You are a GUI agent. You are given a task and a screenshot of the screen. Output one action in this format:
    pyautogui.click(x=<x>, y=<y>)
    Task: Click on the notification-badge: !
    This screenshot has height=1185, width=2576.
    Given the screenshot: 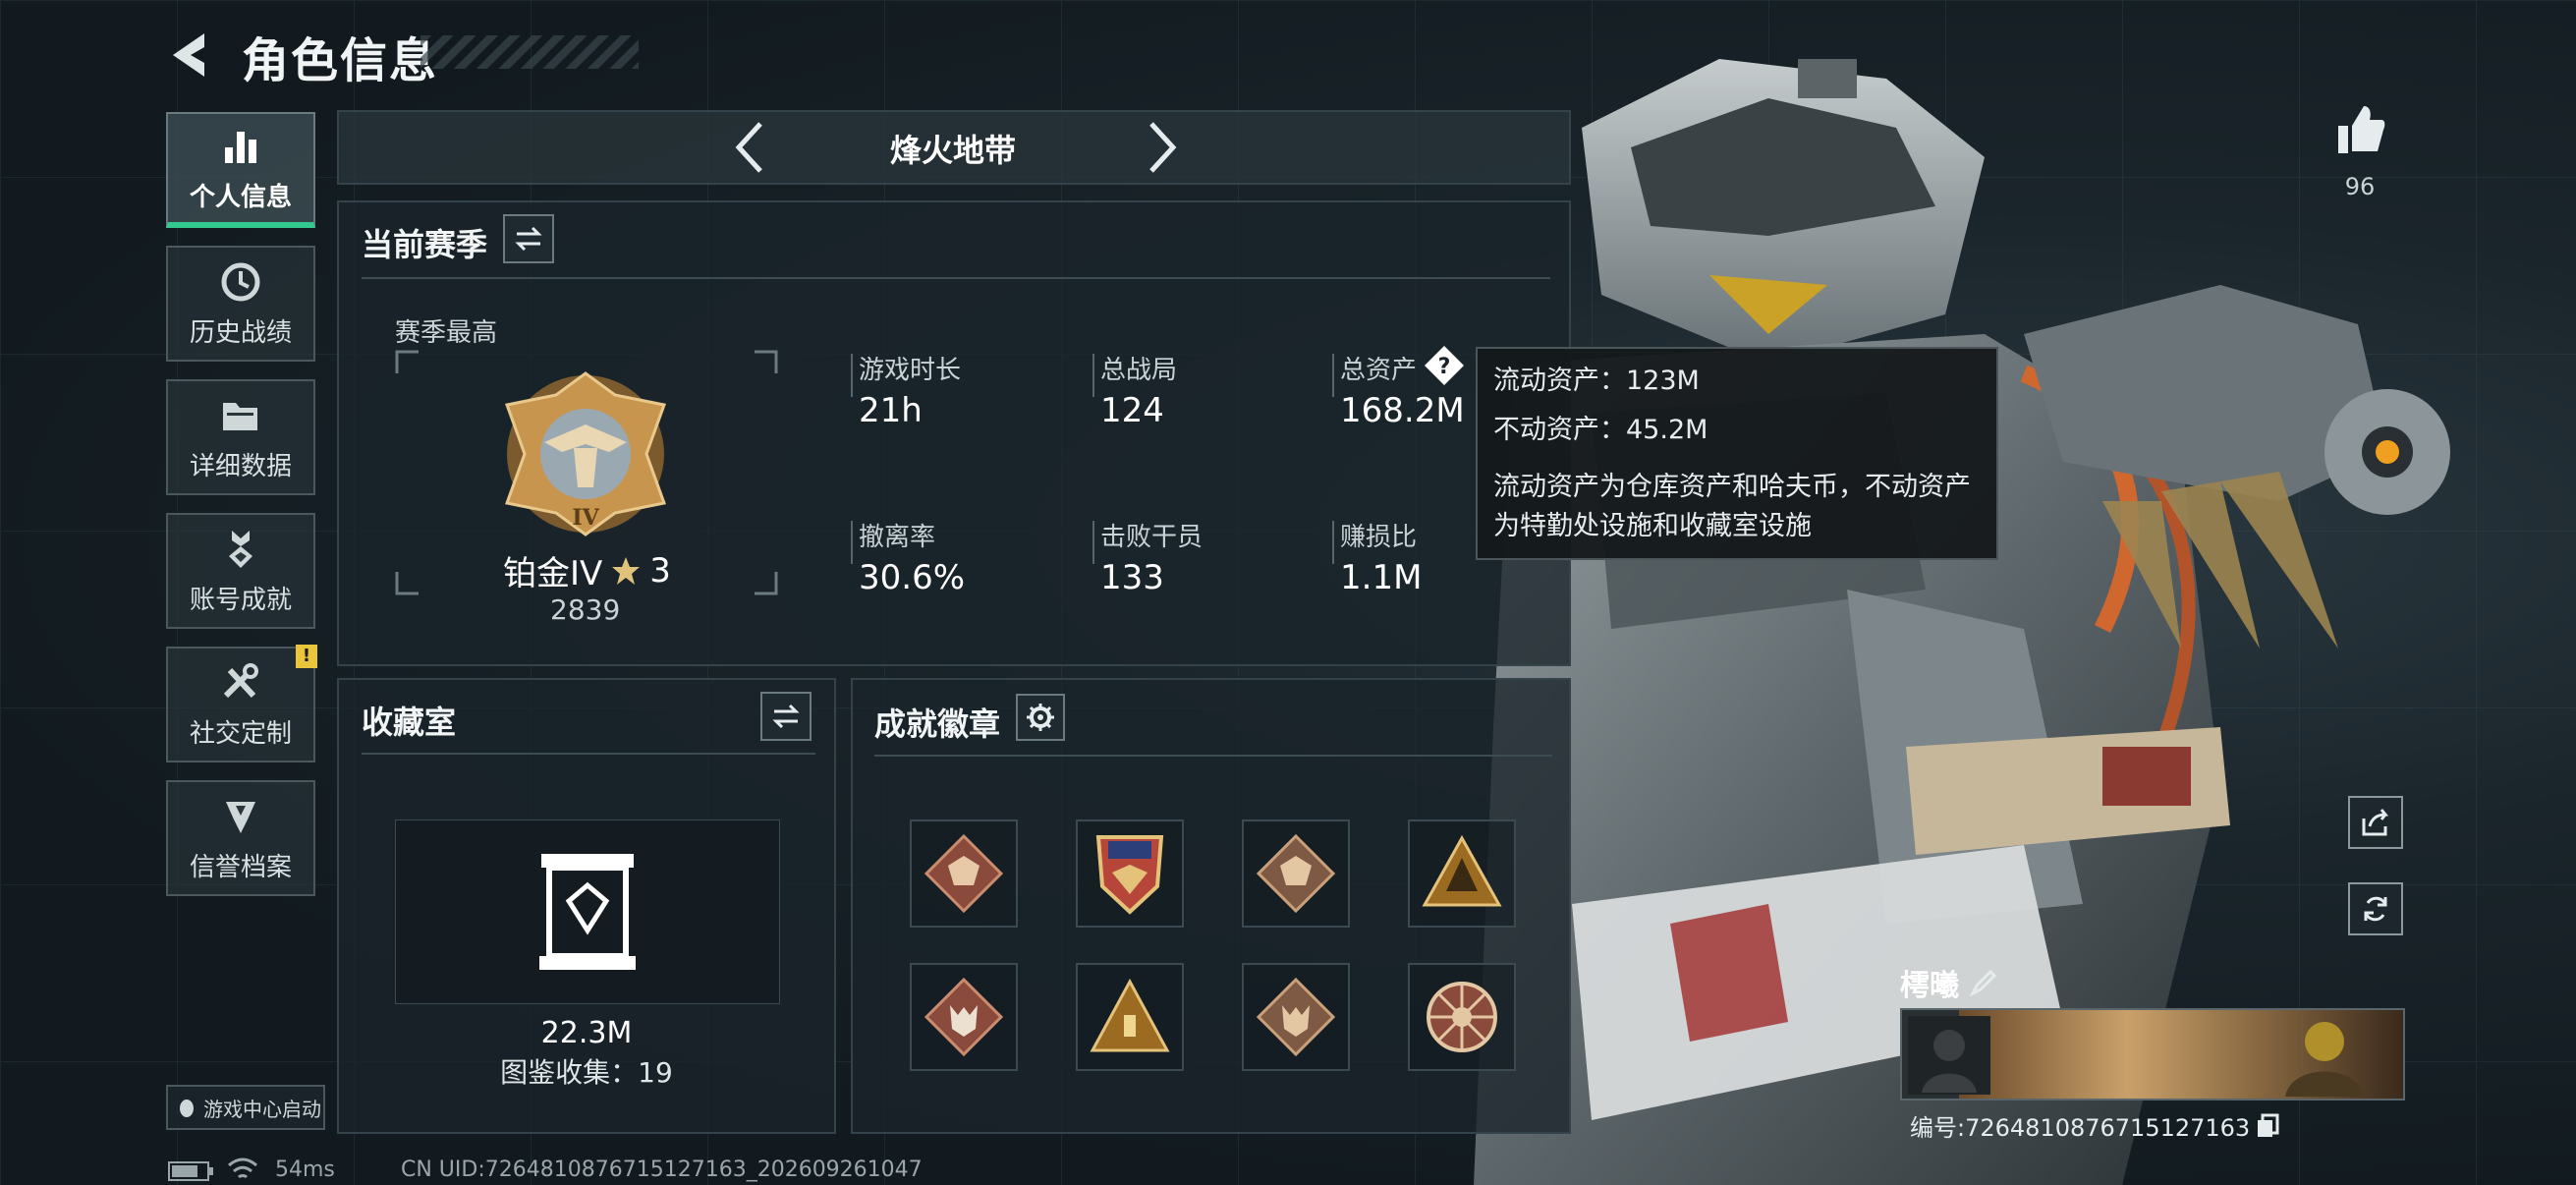 What is the action you would take?
    pyautogui.click(x=306, y=656)
    